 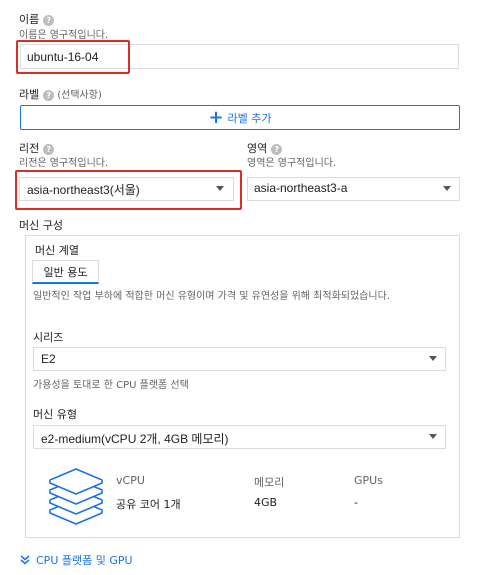 I want to click on machine-config-title: 머신 구성, so click(x=41, y=225).